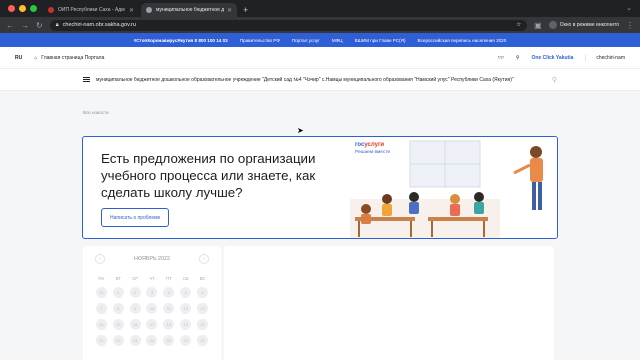  I want to click on calendar-day: 20, so click(203, 324).